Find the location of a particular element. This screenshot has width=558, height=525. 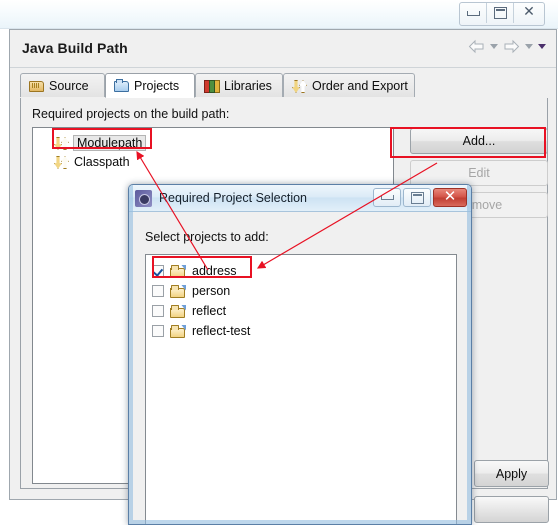

required-projects-label: Required projects on the build path: is located at coordinates (131, 114).